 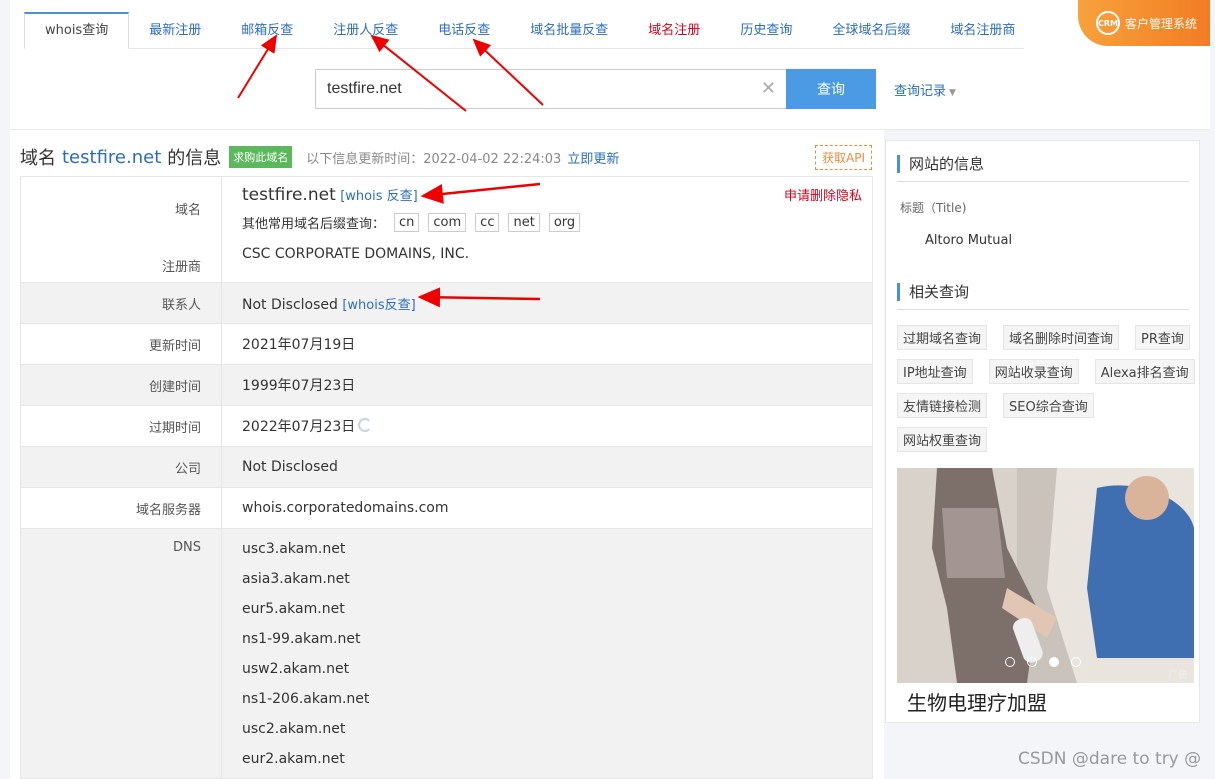 What do you see at coordinates (1108, 23) in the screenshot?
I see `crm-icon: CRM` at bounding box center [1108, 23].